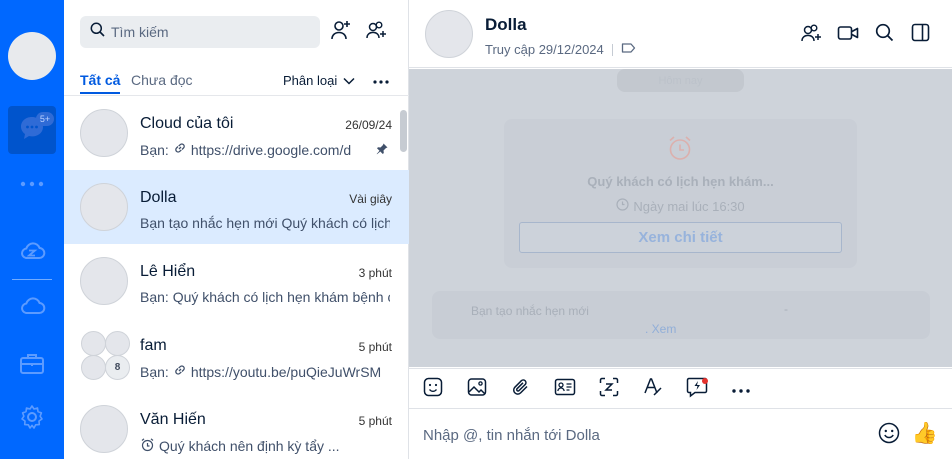 This screenshot has height=459, width=952. What do you see at coordinates (45, 119) in the screenshot?
I see `unread-badge: 5+` at bounding box center [45, 119].